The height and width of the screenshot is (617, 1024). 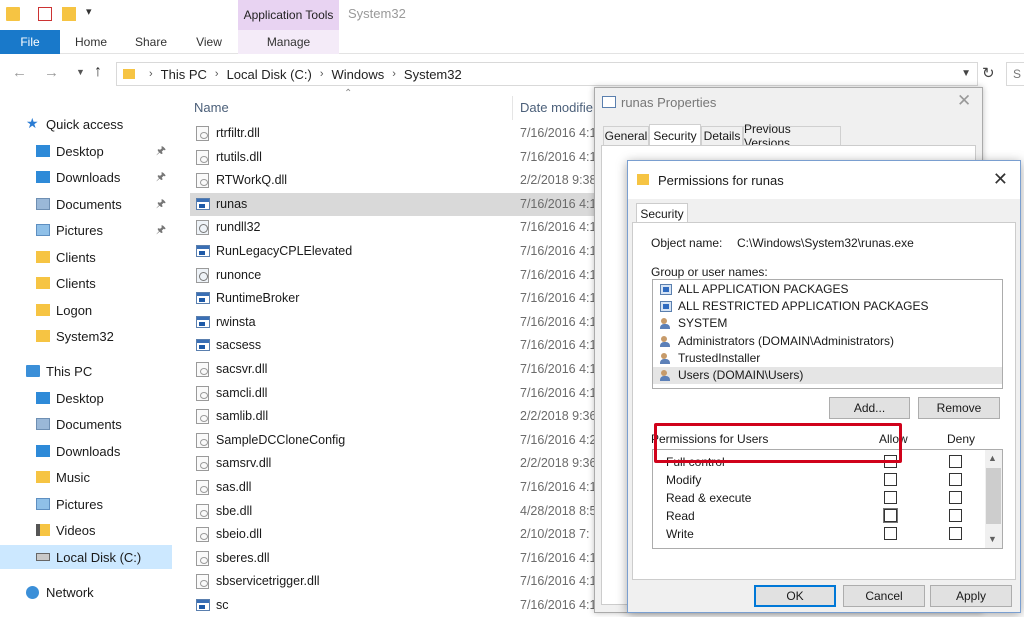 I want to click on tab-details: Details, so click(x=722, y=136).